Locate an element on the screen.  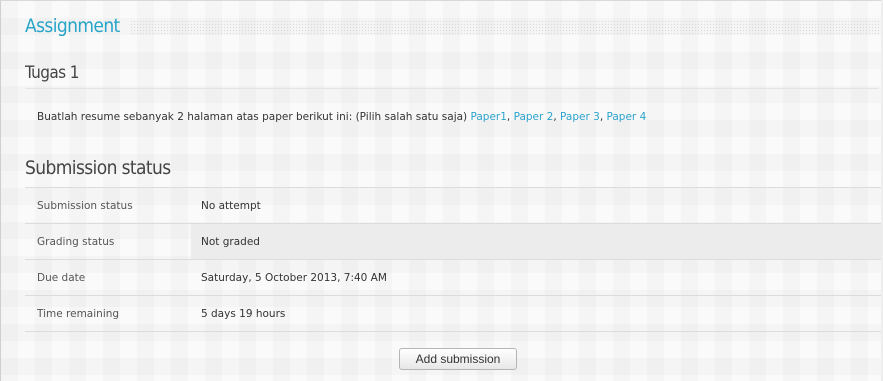
paper-link-2: Paper 2 is located at coordinates (534, 117).